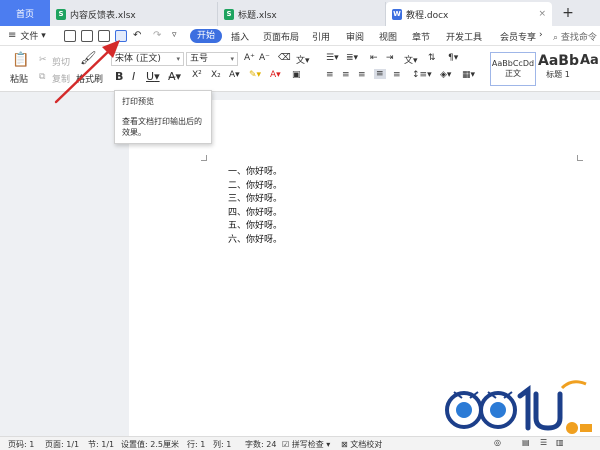  Describe the element at coordinates (275, 75) in the screenshot. I see `font-color-icon: A▾` at that location.